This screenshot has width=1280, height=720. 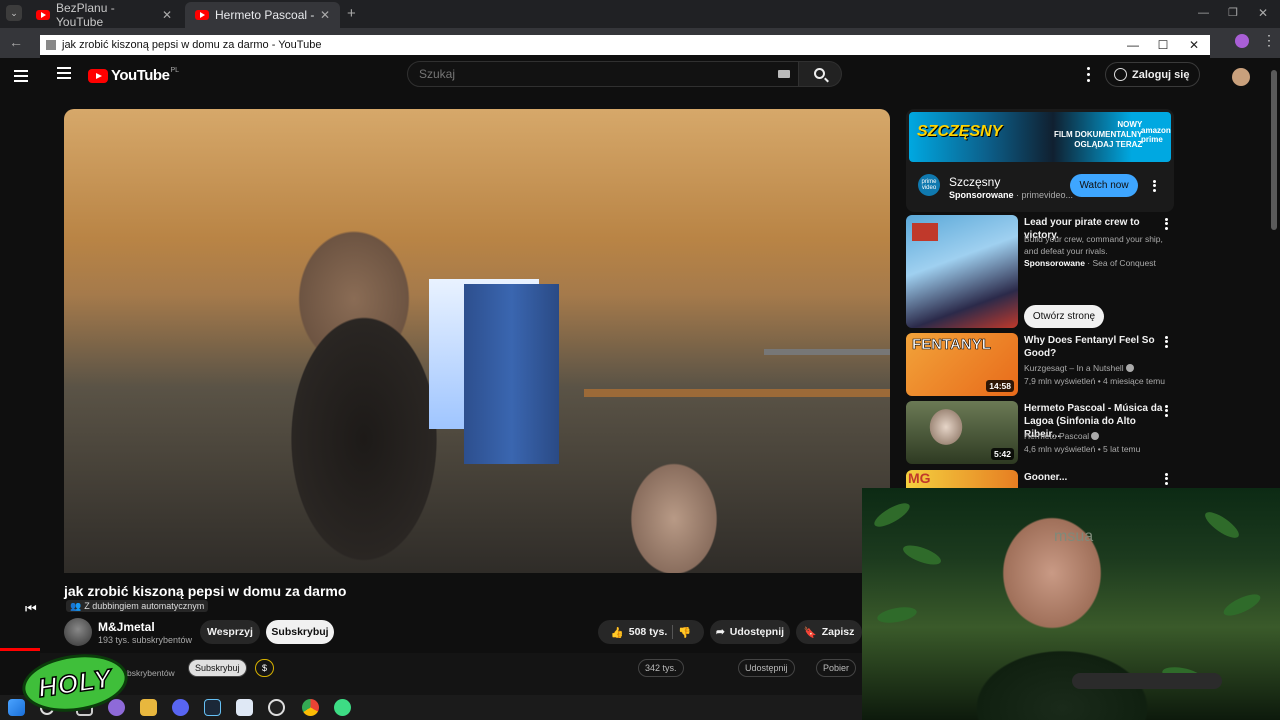 What do you see at coordinates (351, 13) in the screenshot?
I see `new-tab-button: +` at bounding box center [351, 13].